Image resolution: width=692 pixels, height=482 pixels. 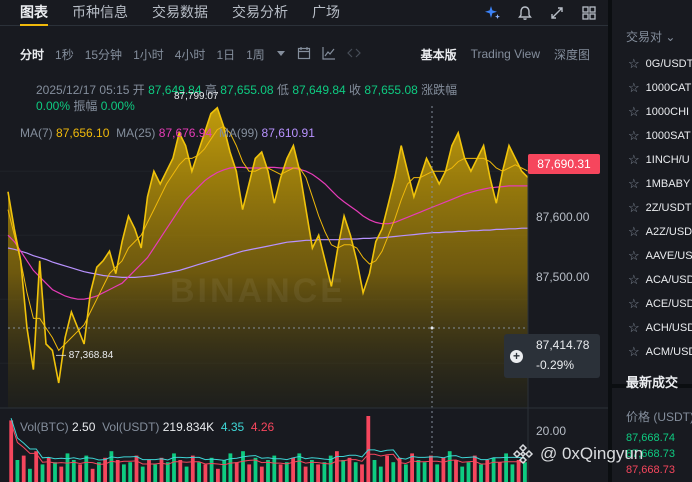 What do you see at coordinates (260, 13) in the screenshot?
I see `tab-trading-analysis: 交易分析` at bounding box center [260, 13].